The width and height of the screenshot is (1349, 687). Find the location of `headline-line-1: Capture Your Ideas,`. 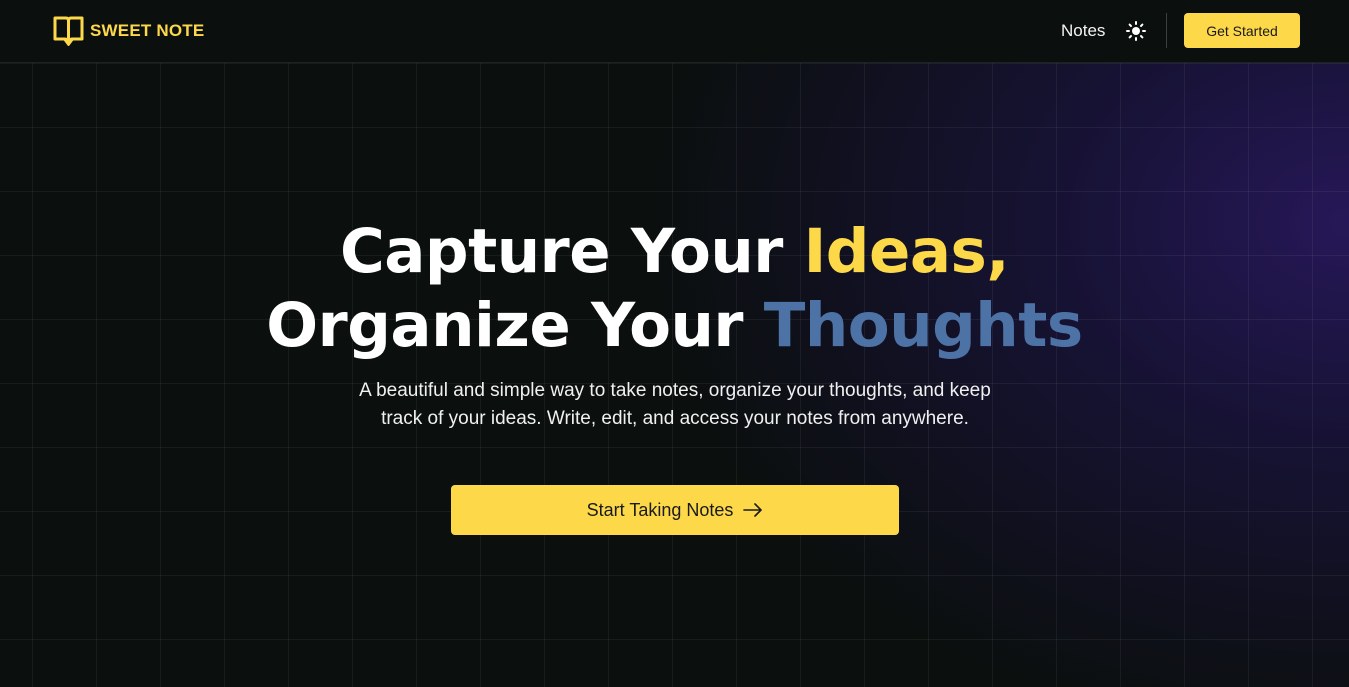

headline-line-1: Capture Your Ideas, is located at coordinates (674, 252).